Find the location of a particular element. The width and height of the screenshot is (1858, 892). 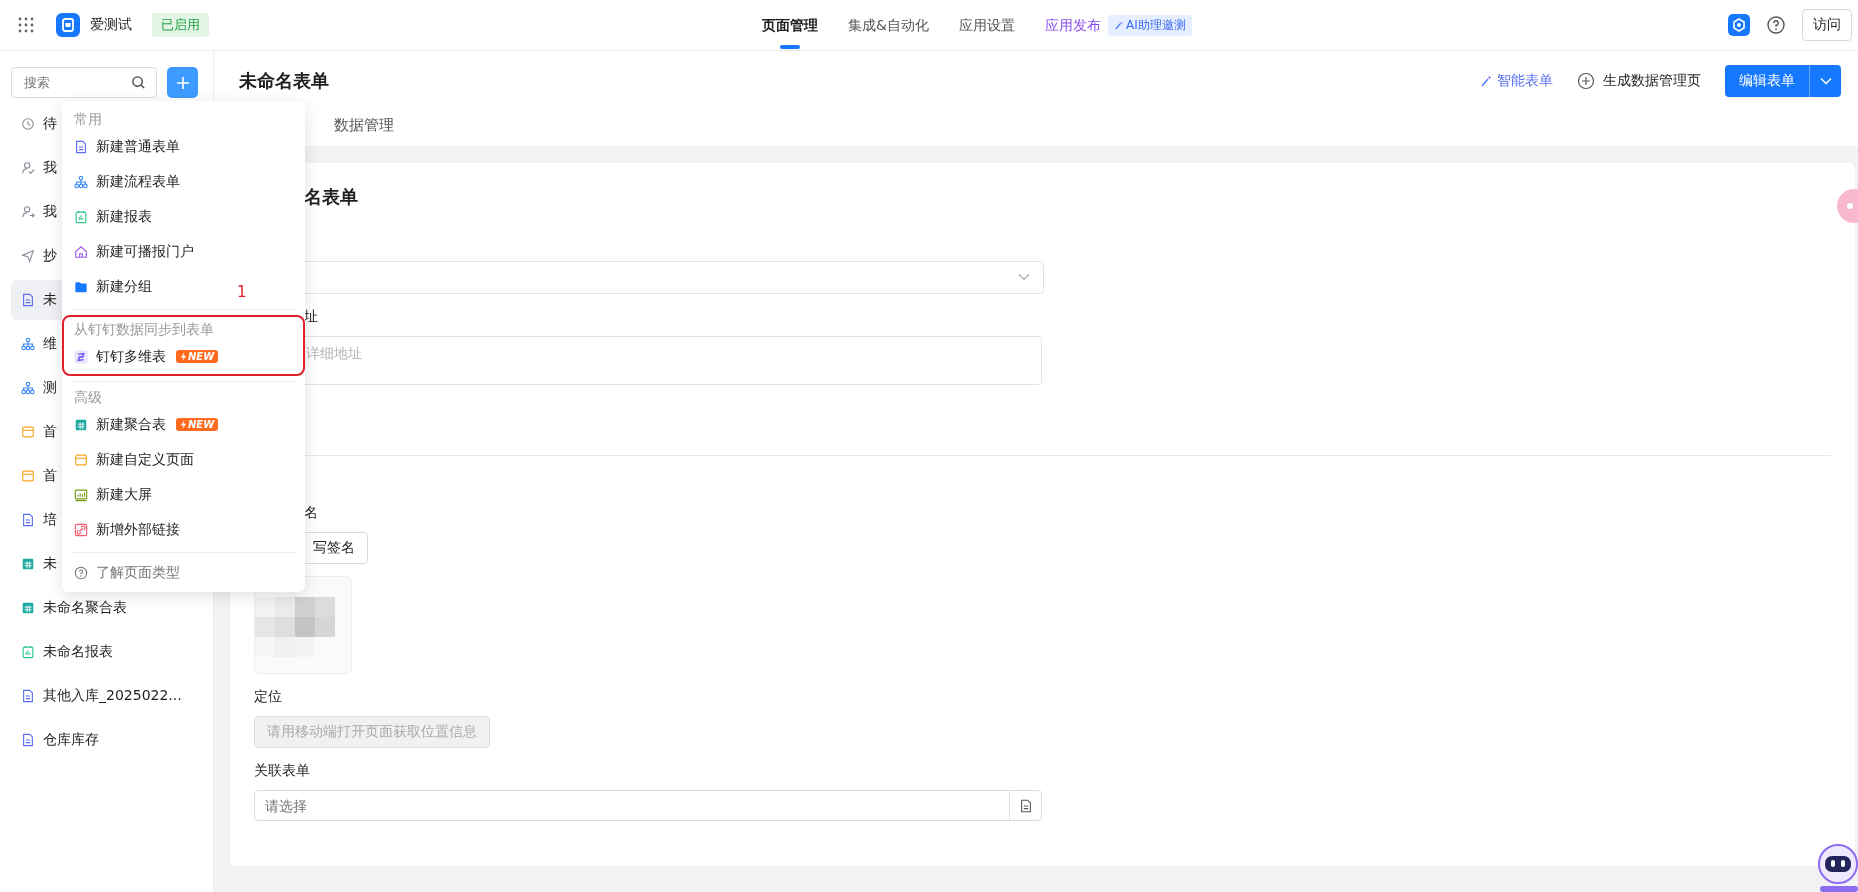

field-label: 名 is located at coordinates (311, 513).